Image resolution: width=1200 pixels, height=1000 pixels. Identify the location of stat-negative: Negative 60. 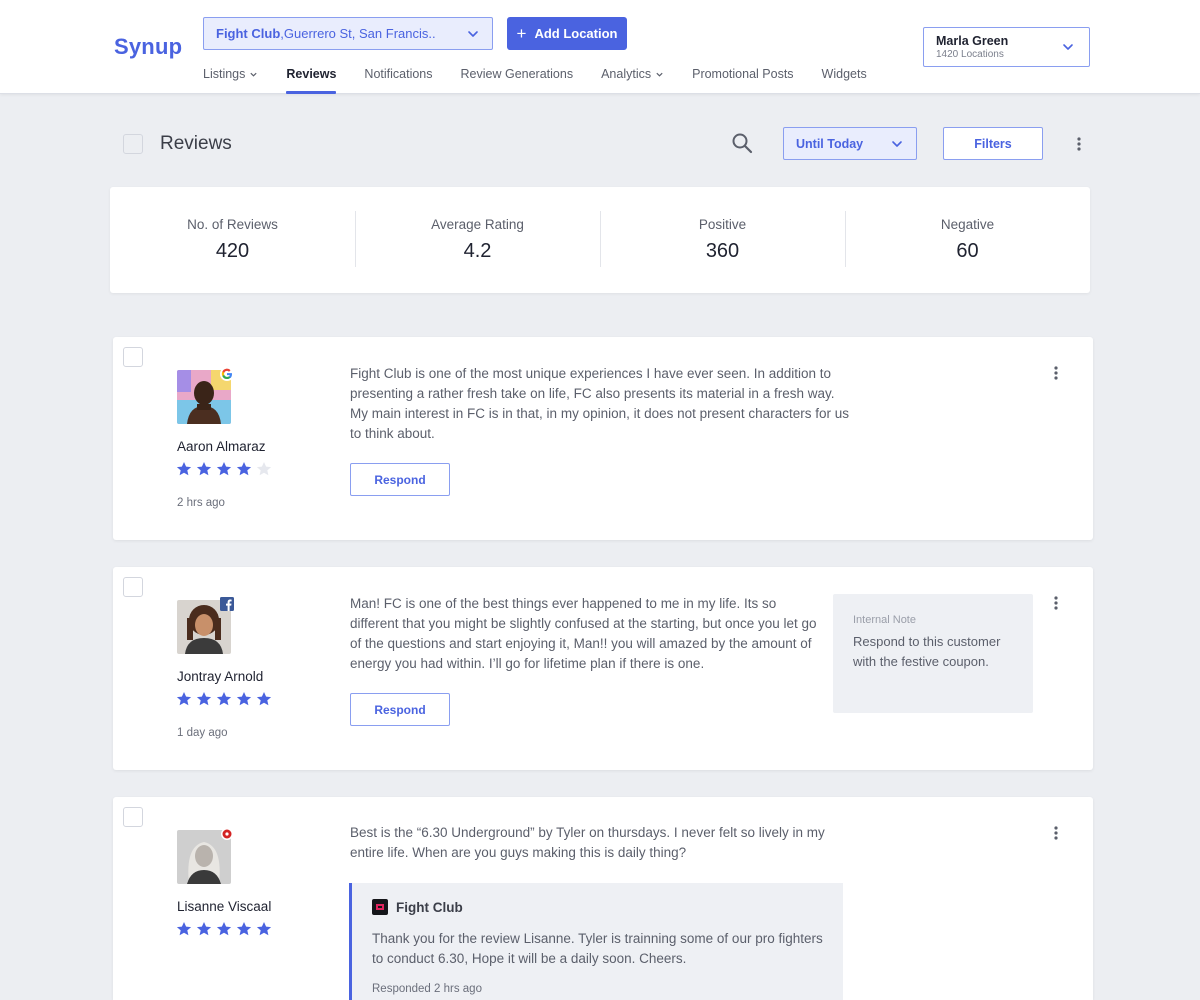
(967, 240).